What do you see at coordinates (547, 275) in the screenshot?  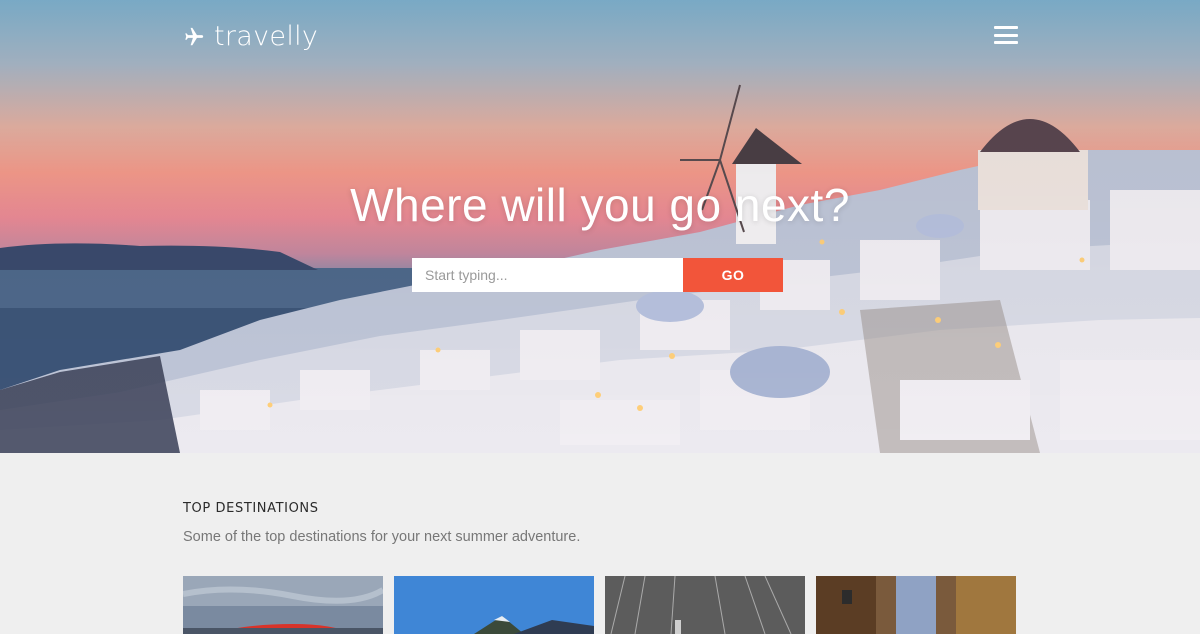 I see `destination-search-input` at bounding box center [547, 275].